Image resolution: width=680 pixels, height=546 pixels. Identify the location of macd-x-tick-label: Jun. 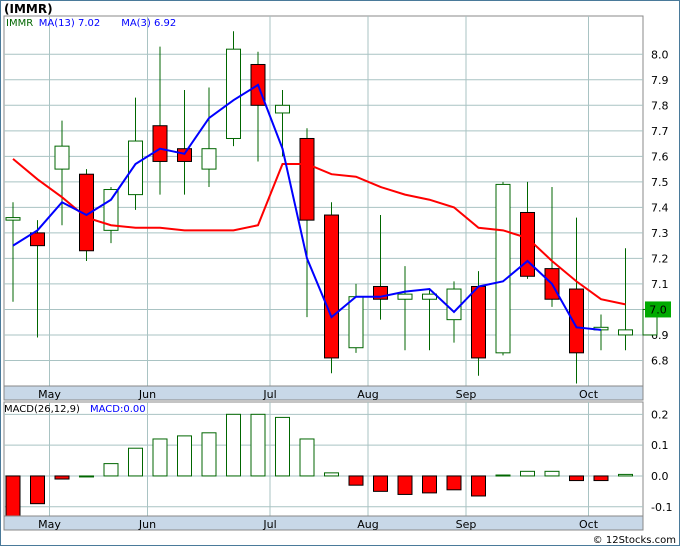
(147, 524).